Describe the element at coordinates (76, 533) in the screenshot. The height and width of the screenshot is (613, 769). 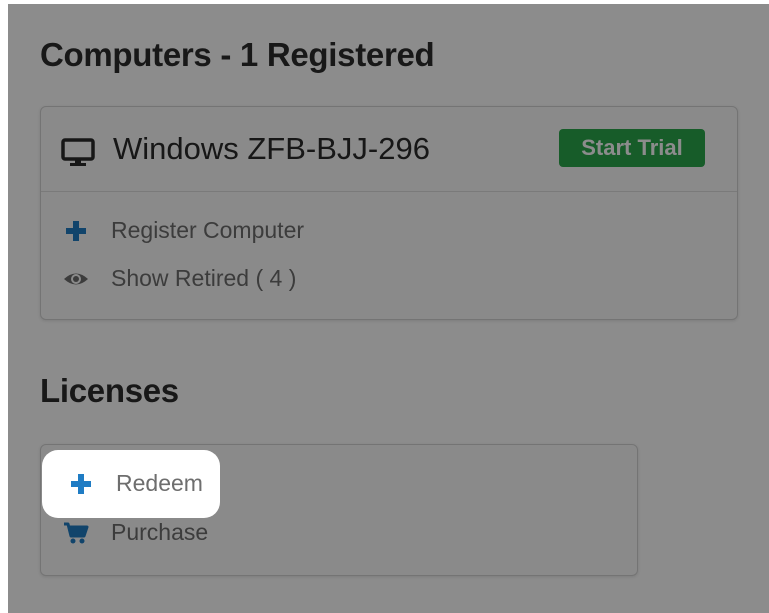
I see `shopping-cart-icon` at that location.